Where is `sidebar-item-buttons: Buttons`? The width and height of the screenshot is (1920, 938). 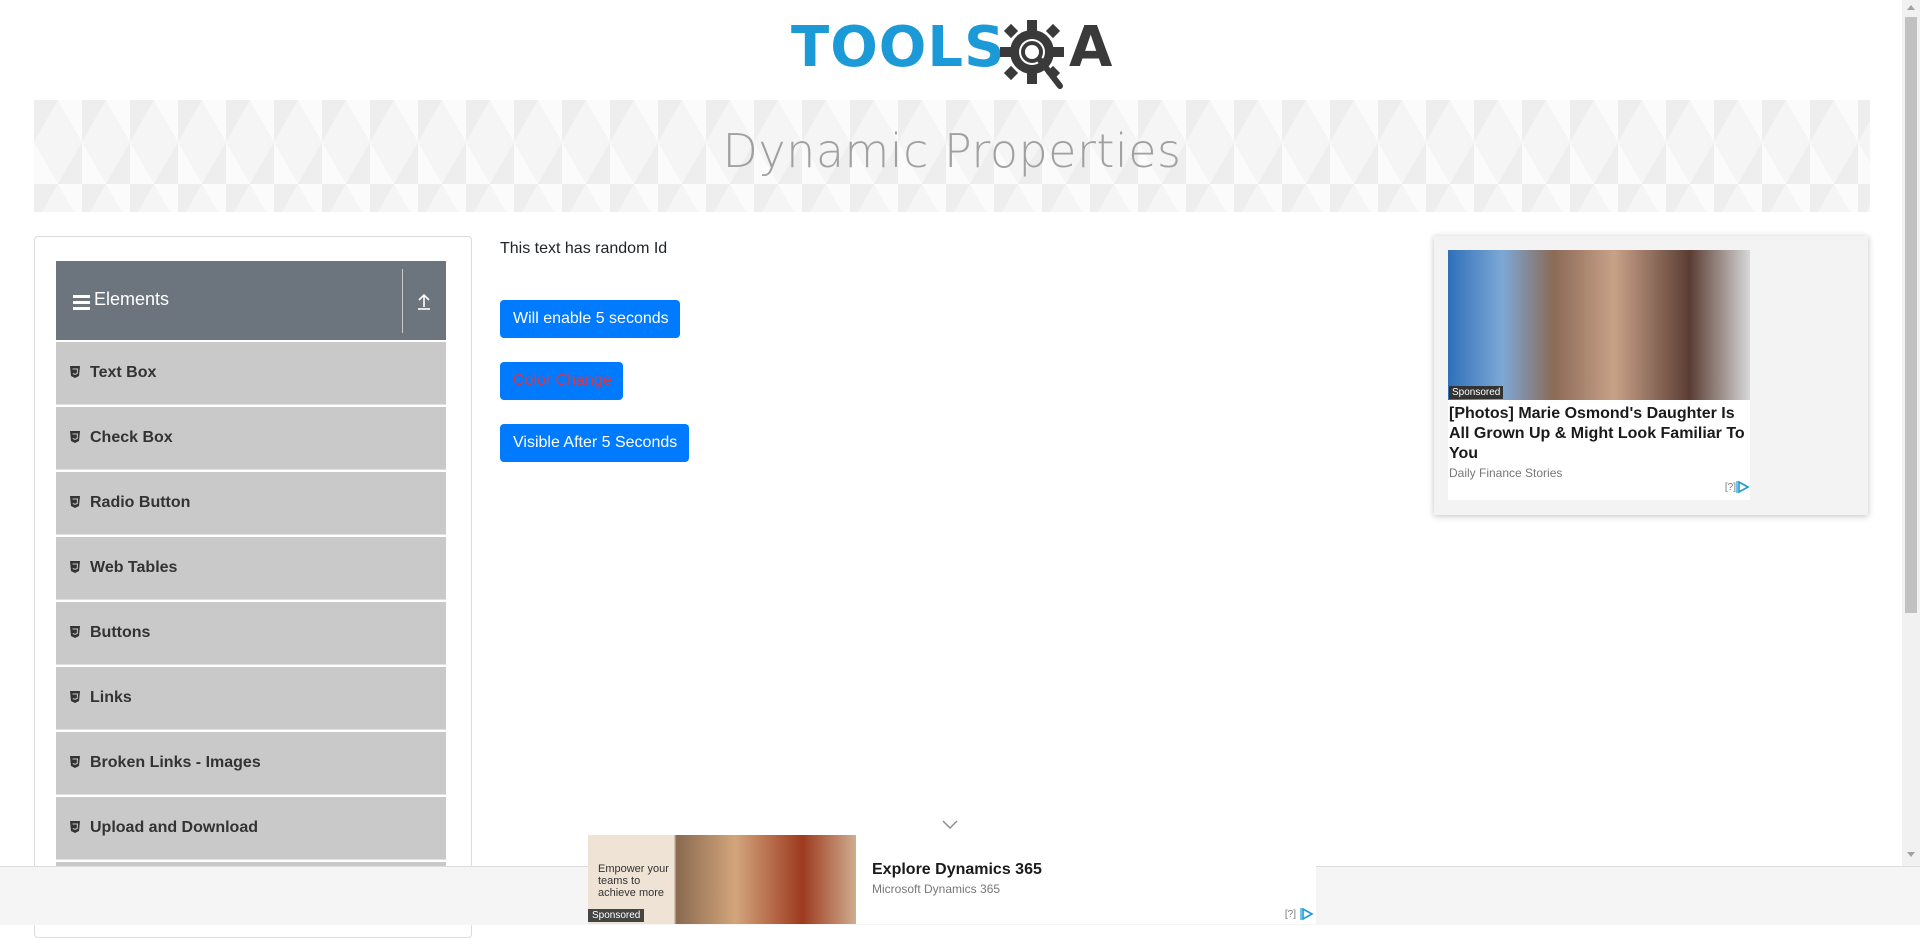 sidebar-item-buttons: Buttons is located at coordinates (251, 633).